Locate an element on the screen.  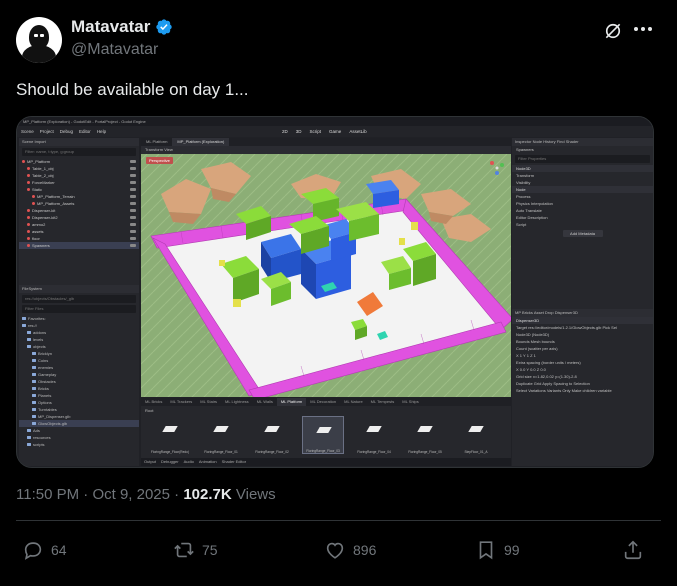
scene-tab: ML Platform is located at coordinates (156, 142).